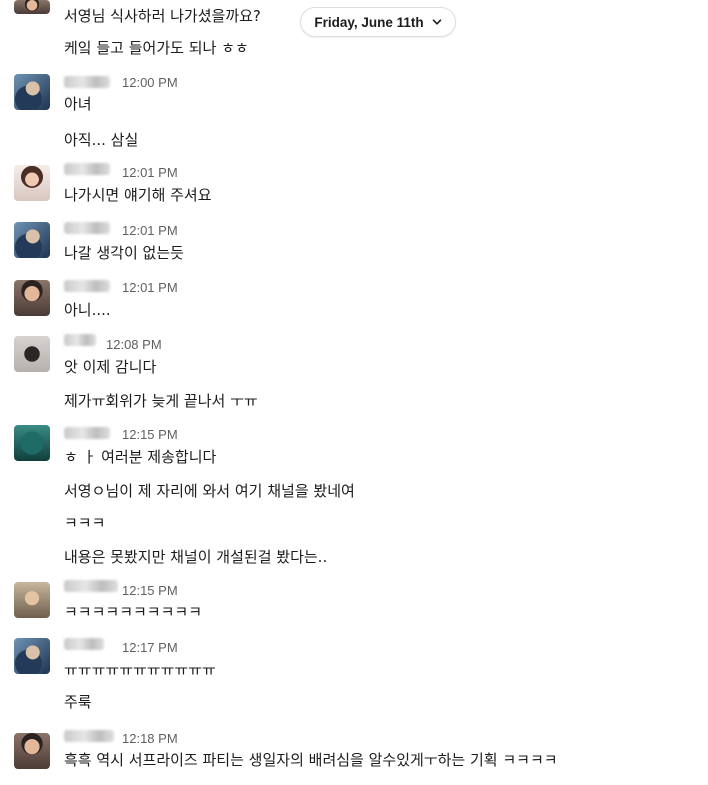 This screenshot has height=785, width=708. Describe the element at coordinates (78, 702) in the screenshot. I see `message-text: 주룩` at that location.